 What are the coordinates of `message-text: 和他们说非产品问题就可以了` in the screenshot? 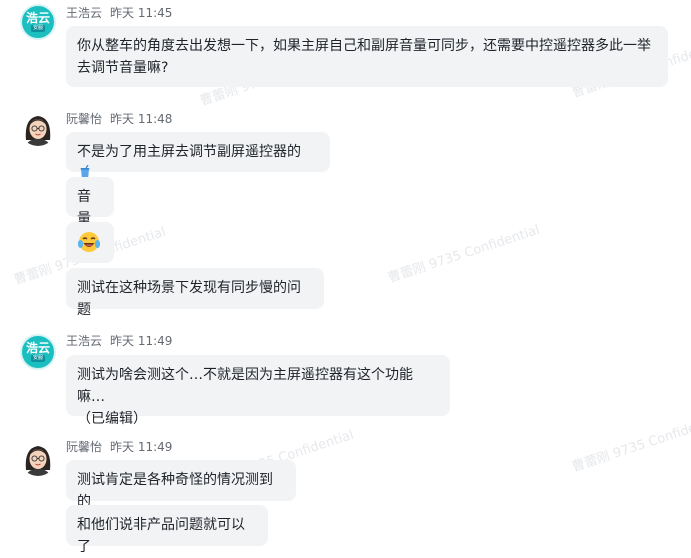 It's located at (161, 536).